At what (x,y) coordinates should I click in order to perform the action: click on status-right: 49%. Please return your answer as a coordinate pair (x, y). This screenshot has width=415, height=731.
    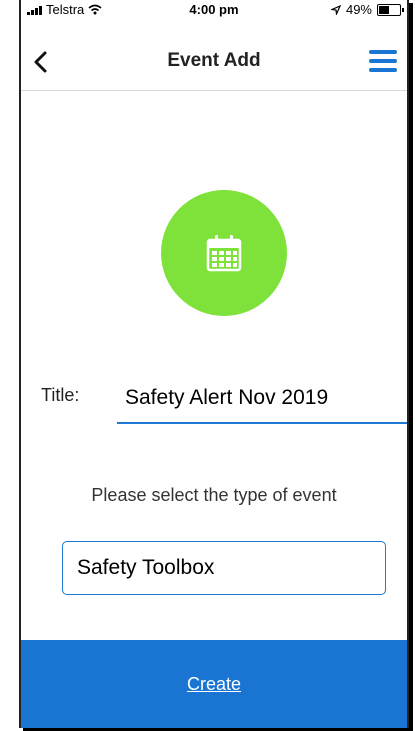
    Looking at the image, I should click on (367, 9).